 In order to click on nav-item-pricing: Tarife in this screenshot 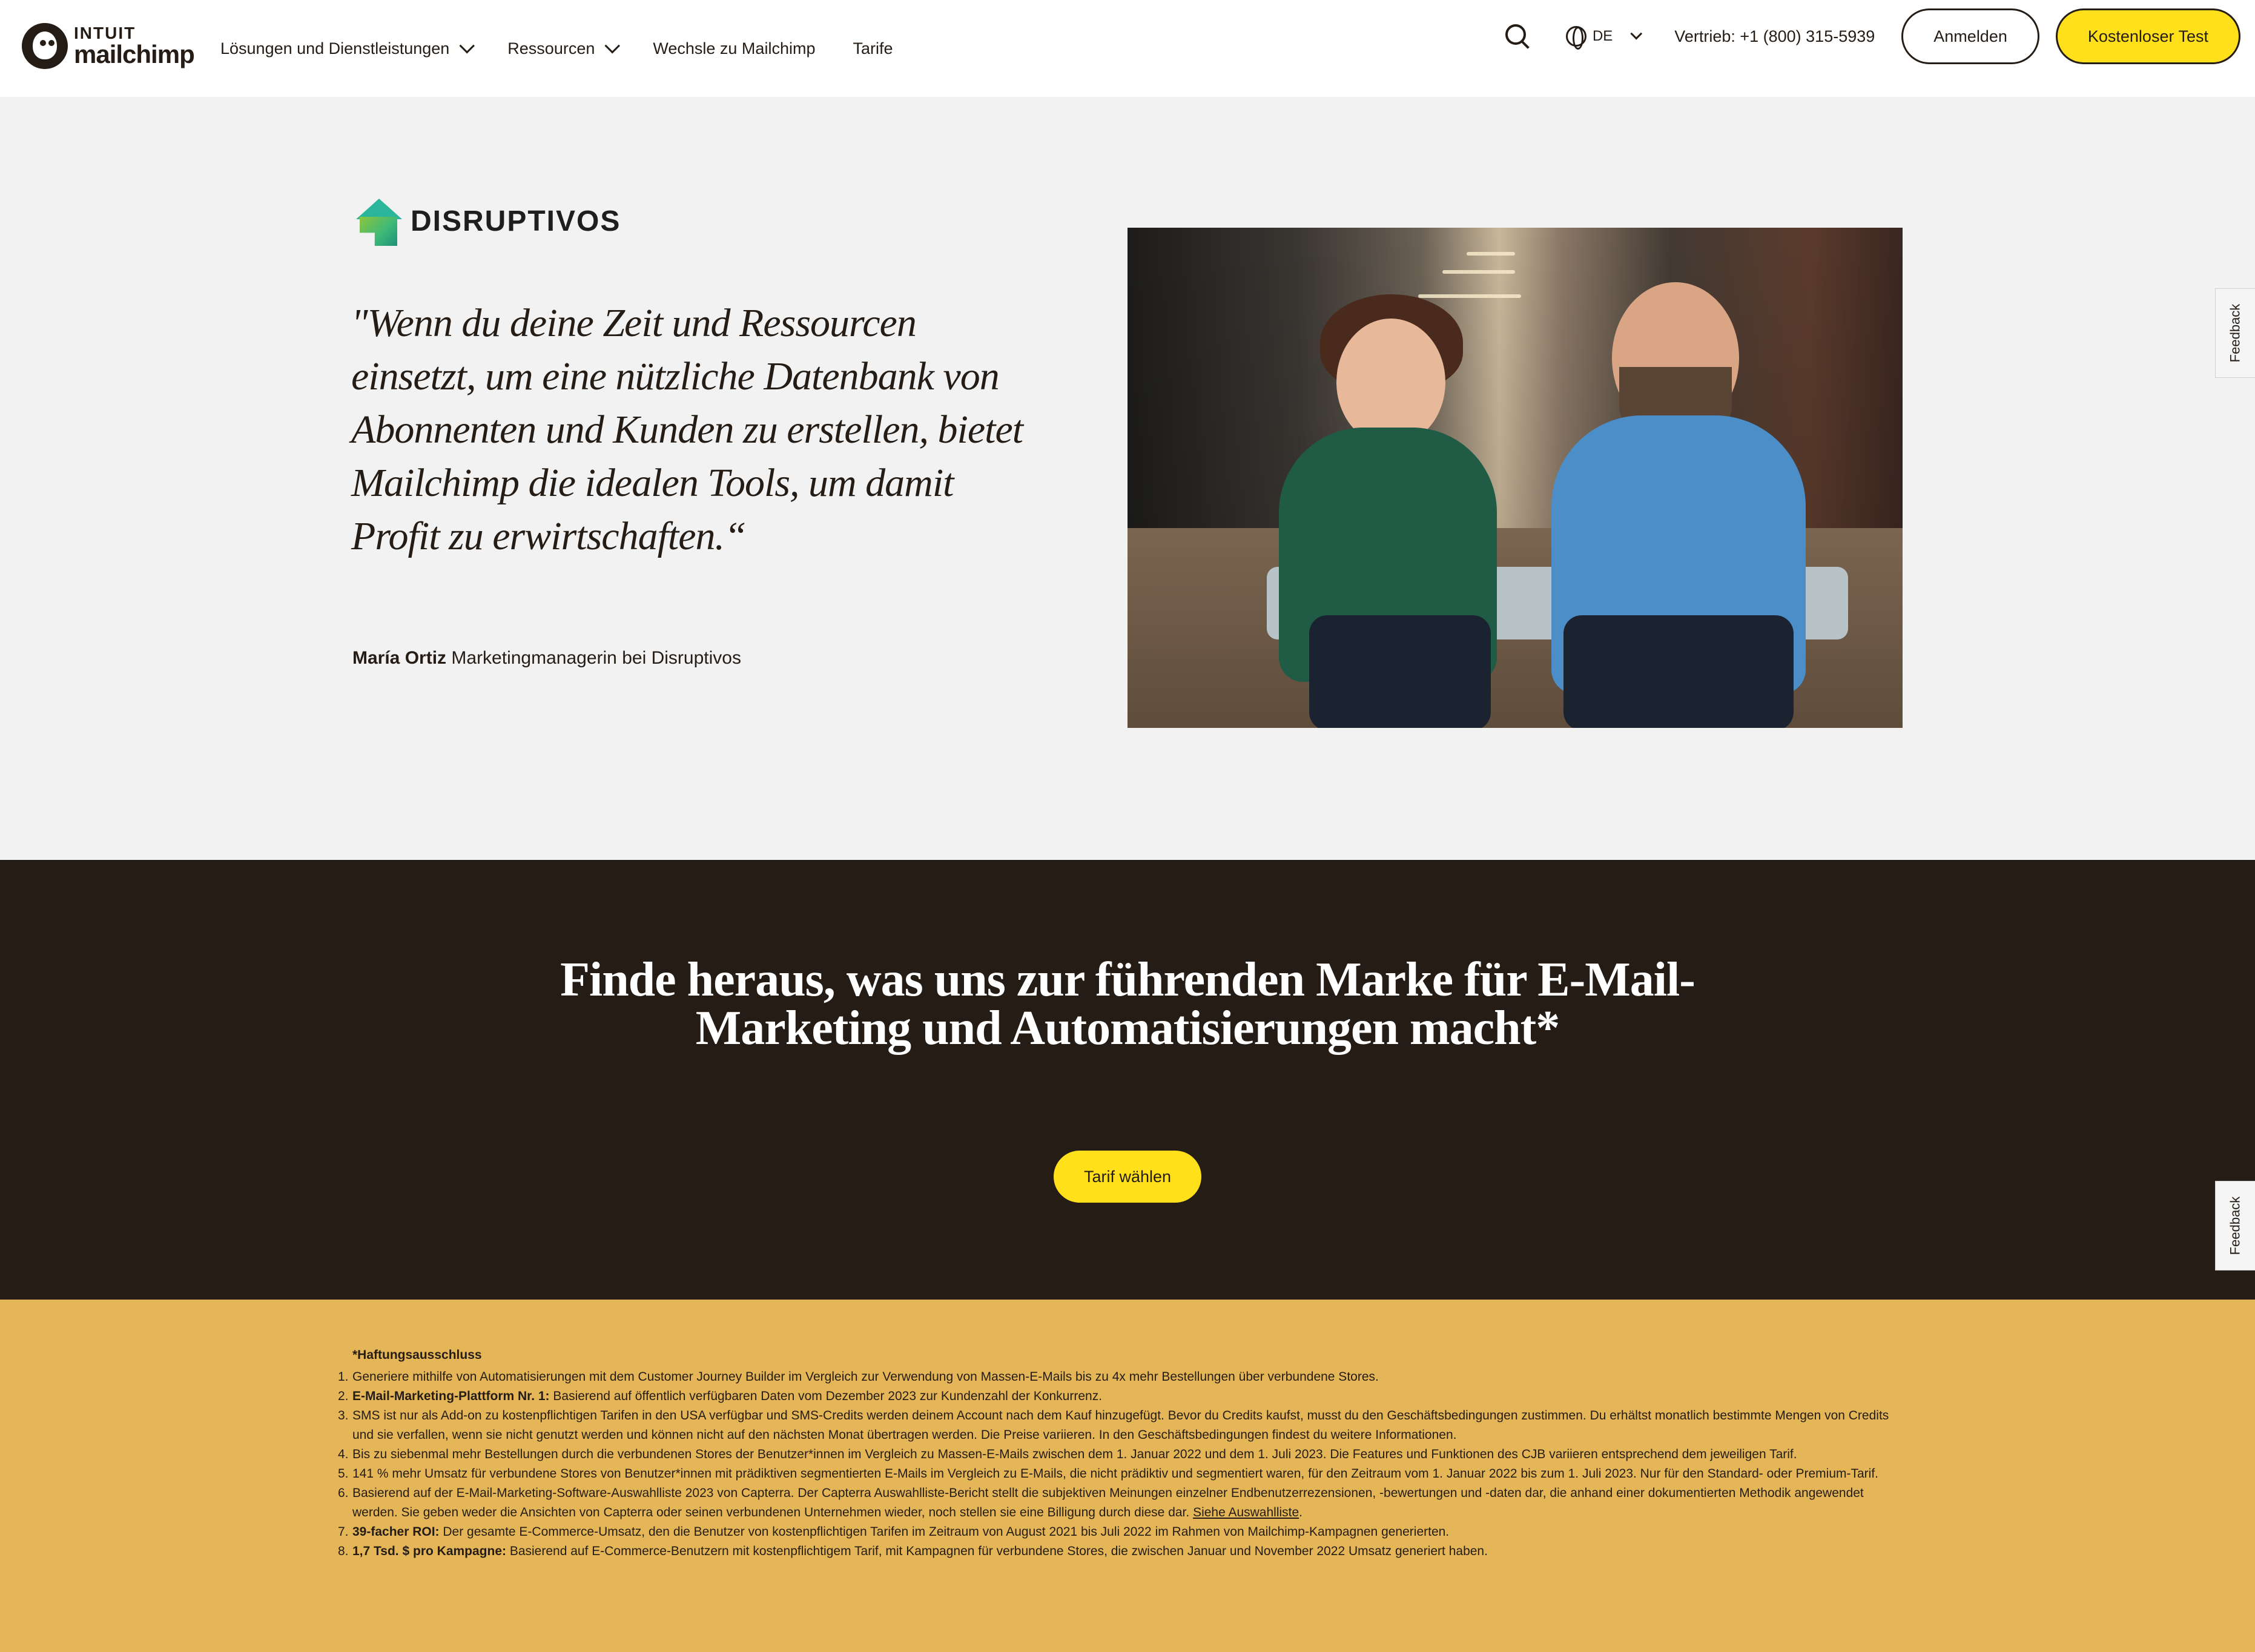, I will do `click(873, 48)`.